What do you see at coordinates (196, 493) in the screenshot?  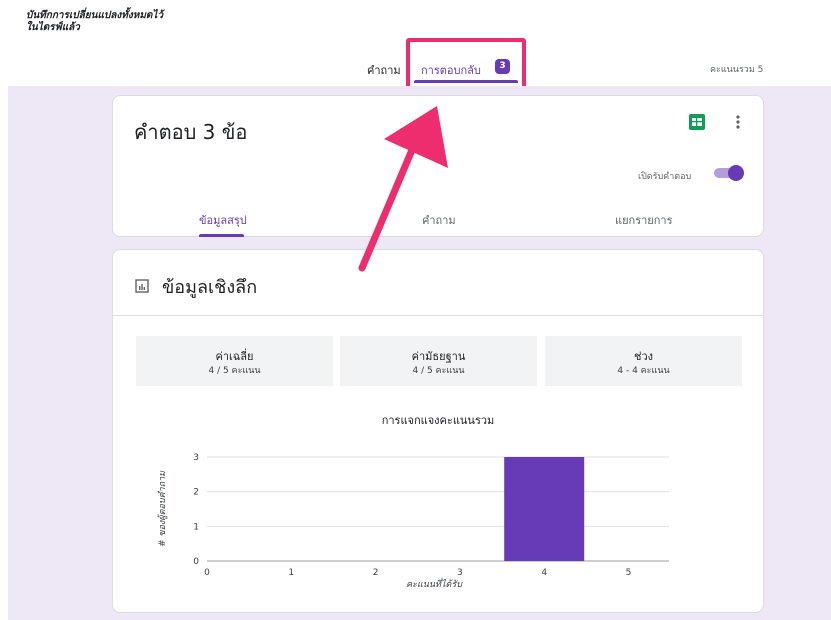 I see `y-tick-label: 2` at bounding box center [196, 493].